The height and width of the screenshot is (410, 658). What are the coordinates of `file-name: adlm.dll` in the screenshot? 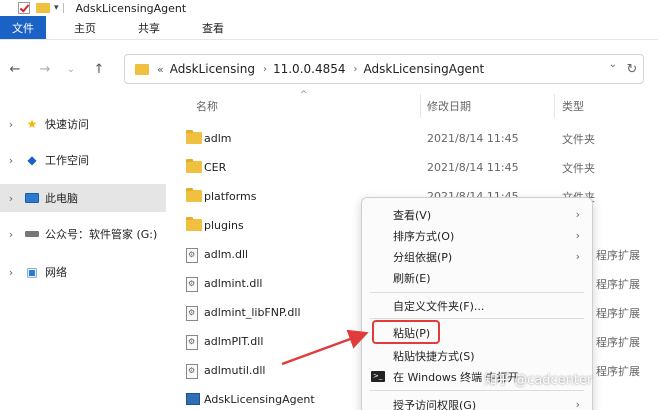 It's located at (226, 254).